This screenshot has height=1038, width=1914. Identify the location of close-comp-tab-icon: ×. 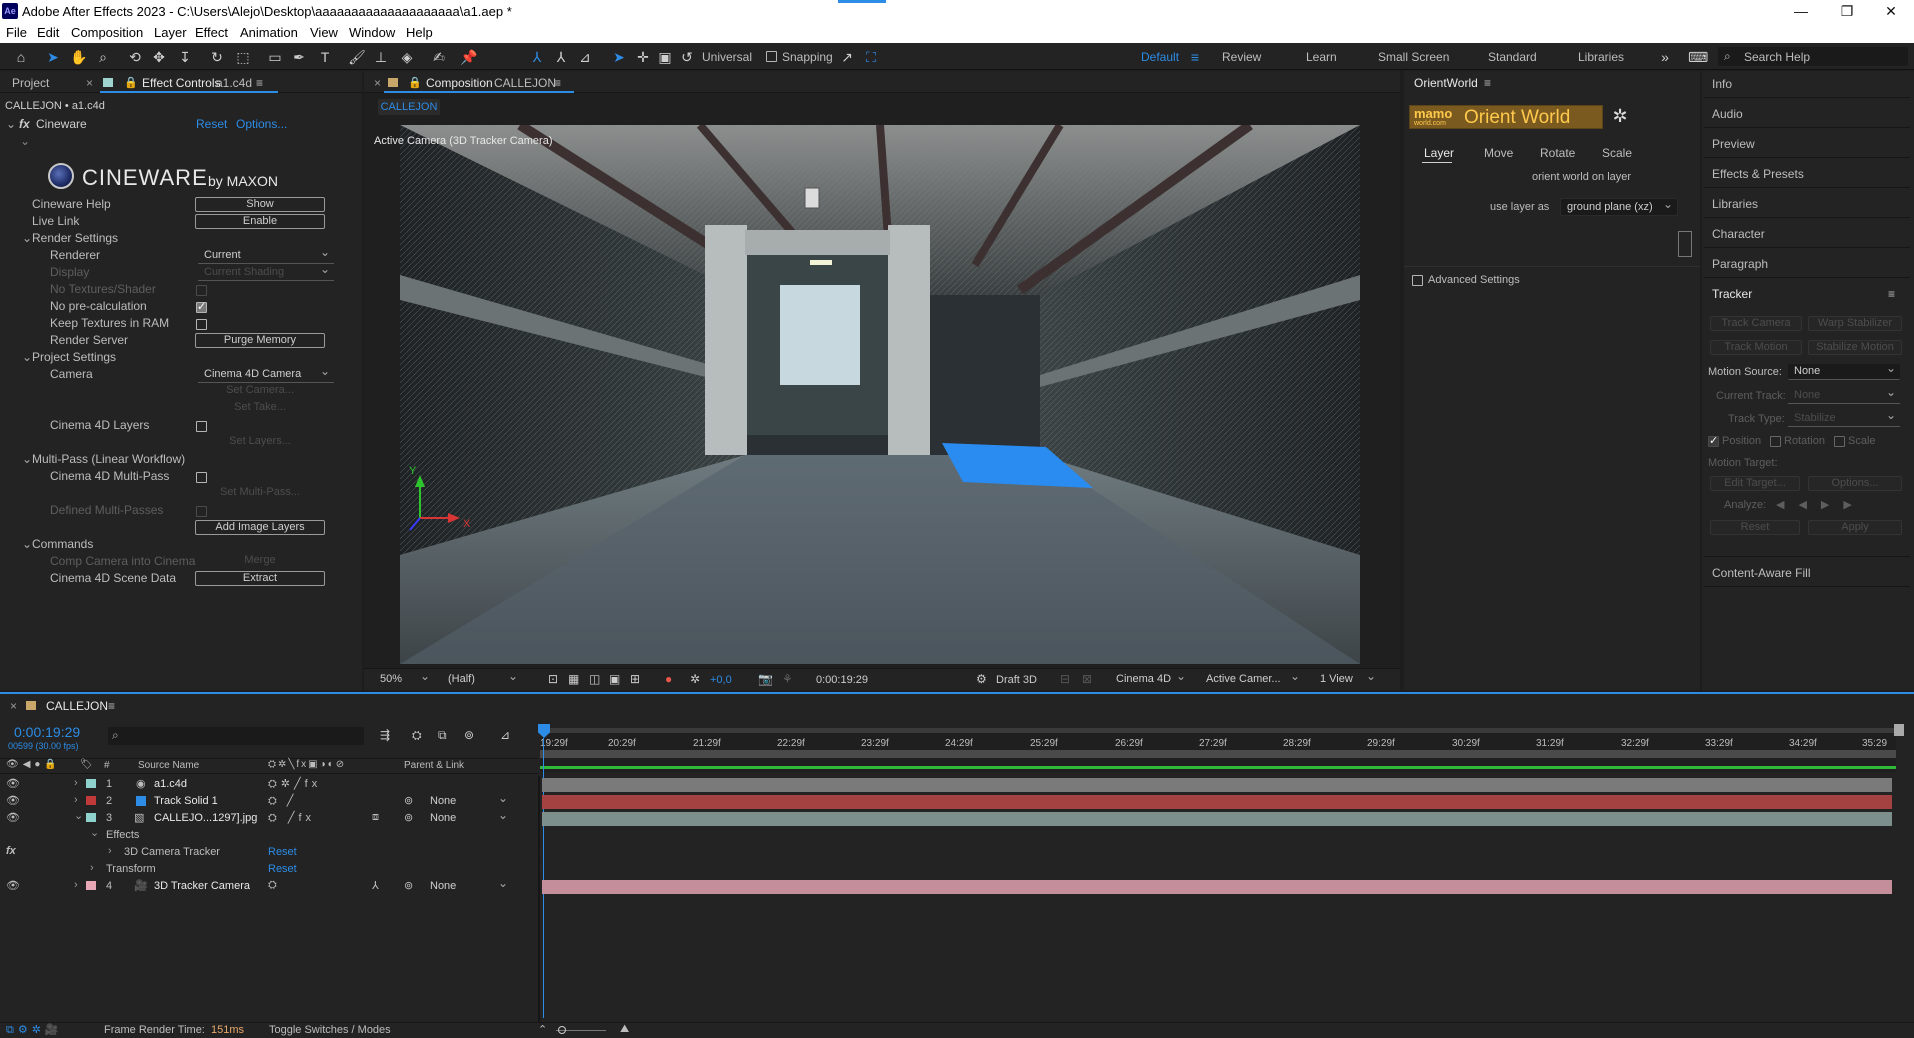
(377, 83).